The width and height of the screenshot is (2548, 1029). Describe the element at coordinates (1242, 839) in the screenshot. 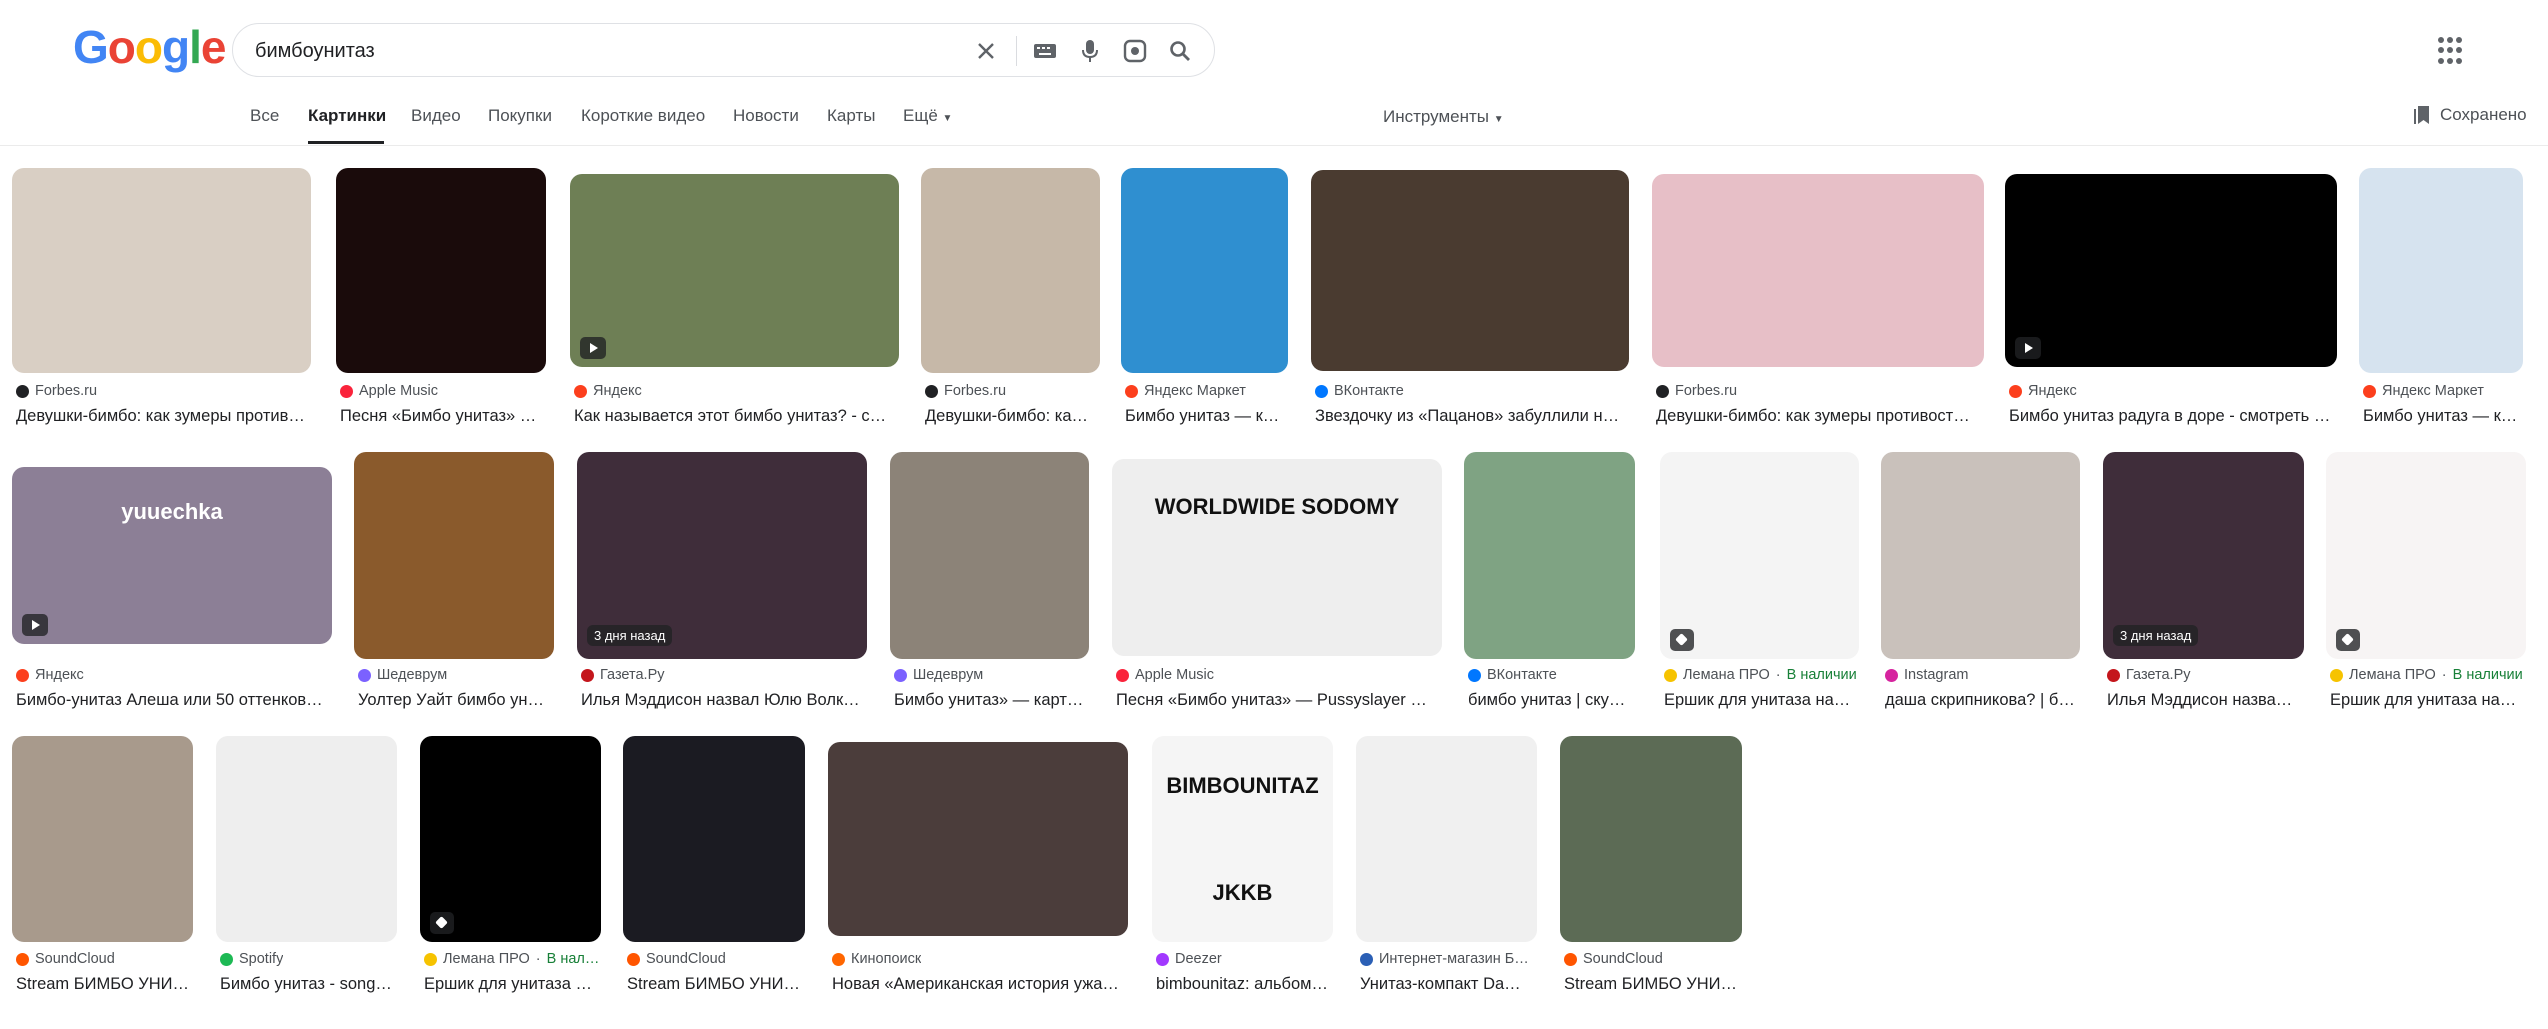

I see `result-thumbnail: BIMBOUNITAZ JKKB` at that location.